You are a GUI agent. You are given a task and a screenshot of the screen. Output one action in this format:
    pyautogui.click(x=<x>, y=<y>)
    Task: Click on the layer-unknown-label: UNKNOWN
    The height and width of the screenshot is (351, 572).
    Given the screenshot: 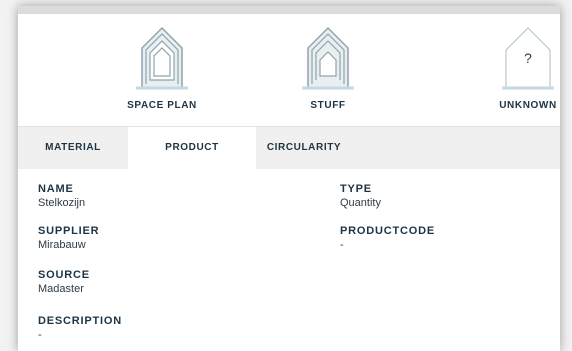 What is the action you would take?
    pyautogui.click(x=528, y=105)
    